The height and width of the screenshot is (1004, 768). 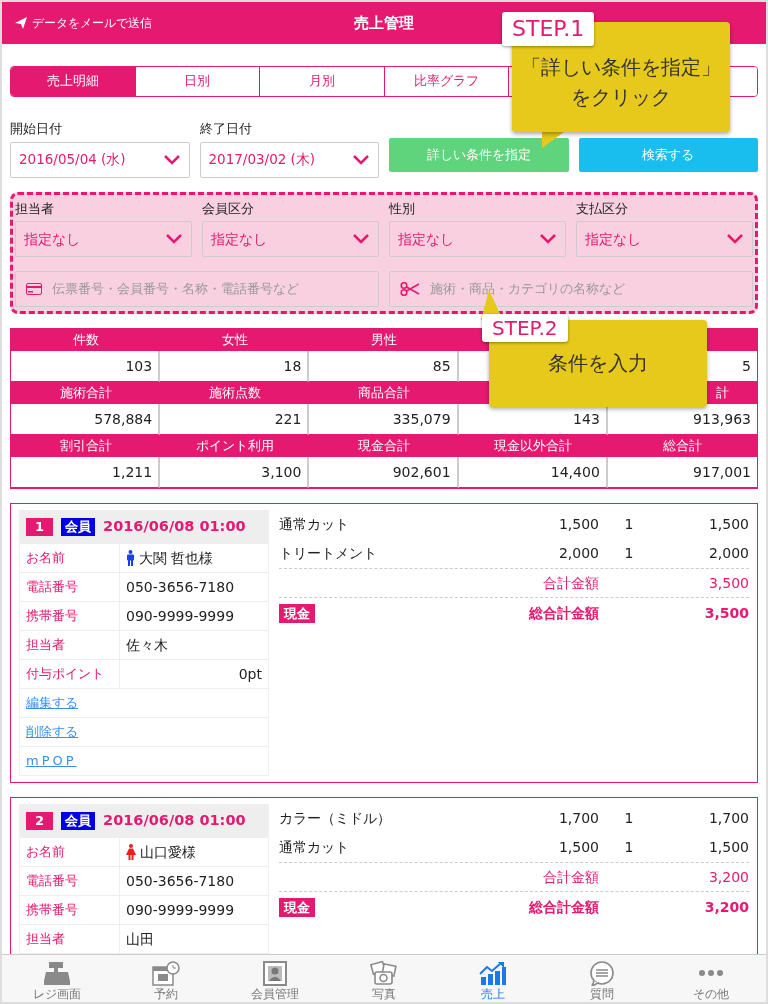 What do you see at coordinates (235, 446) in the screenshot?
I see `column-header: ポイント利用` at bounding box center [235, 446].